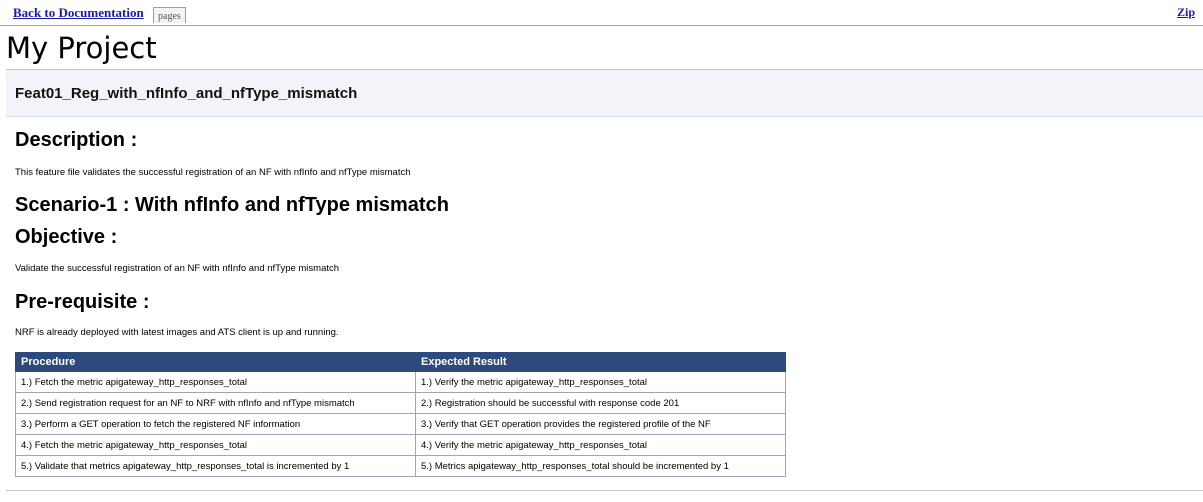 The image size is (1203, 502). I want to click on project-title: My Project, so click(81, 48).